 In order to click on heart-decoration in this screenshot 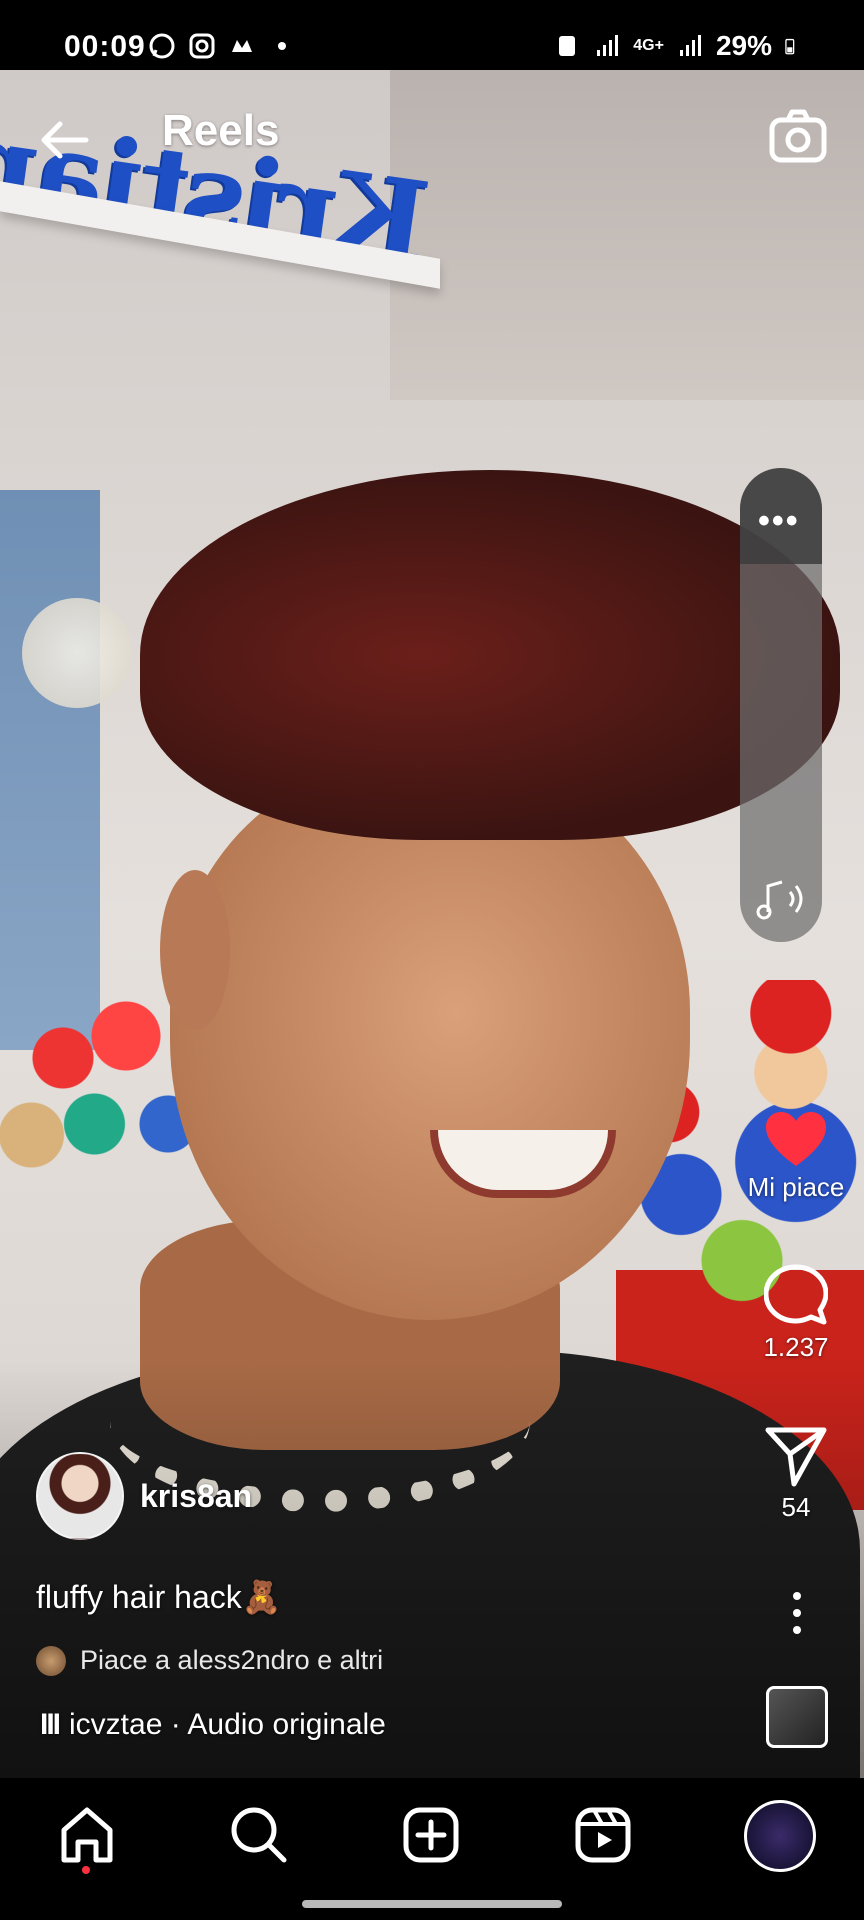, I will do `click(77, 653)`.